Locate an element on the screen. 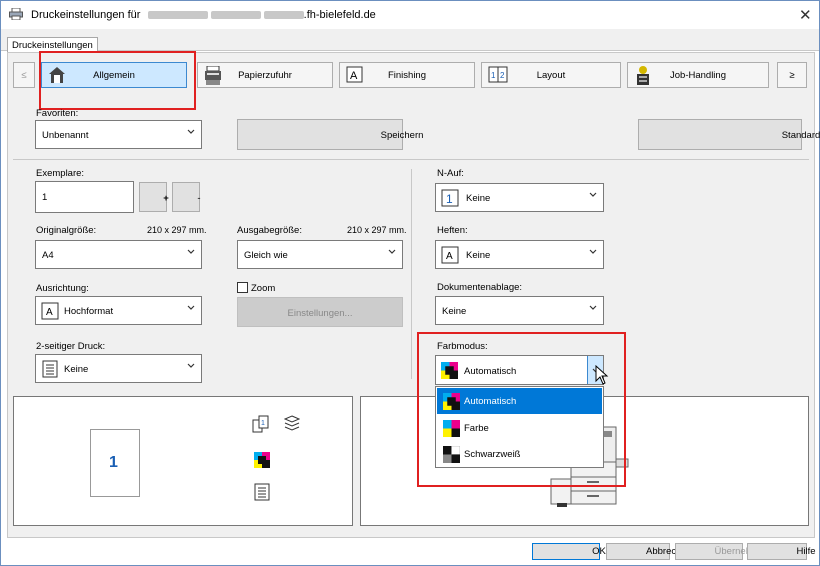  copies-label: Exemplare: is located at coordinates (60, 173).